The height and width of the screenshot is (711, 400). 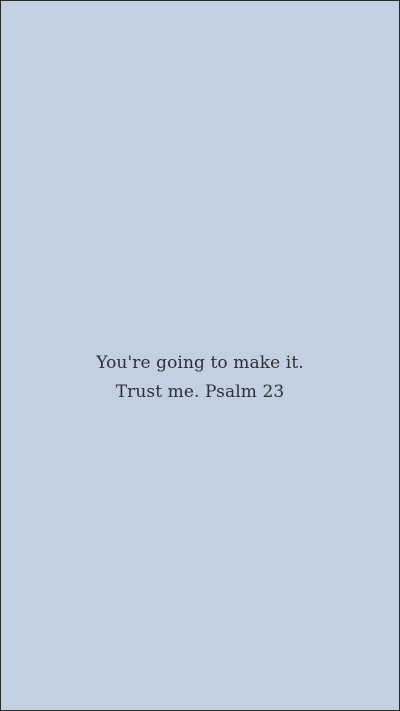 What do you see at coordinates (200, 363) in the screenshot?
I see `quote-line-1: You're going to make it.` at bounding box center [200, 363].